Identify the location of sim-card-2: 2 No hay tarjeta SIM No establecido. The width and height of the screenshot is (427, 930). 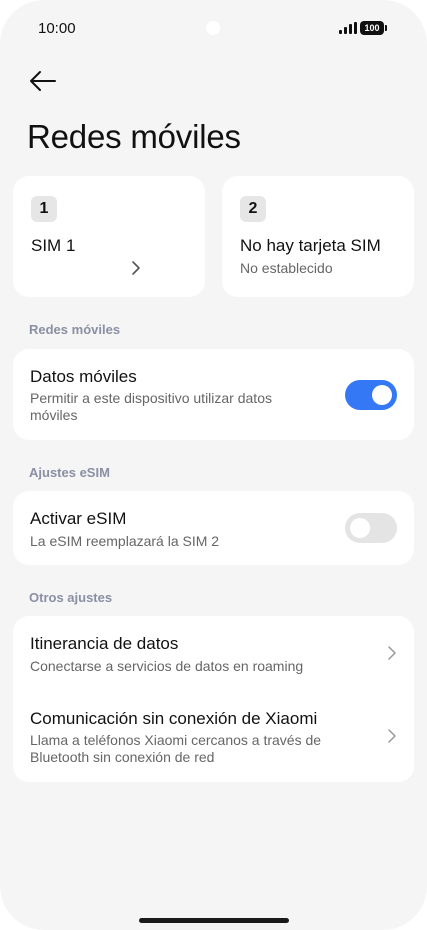
(318, 236).